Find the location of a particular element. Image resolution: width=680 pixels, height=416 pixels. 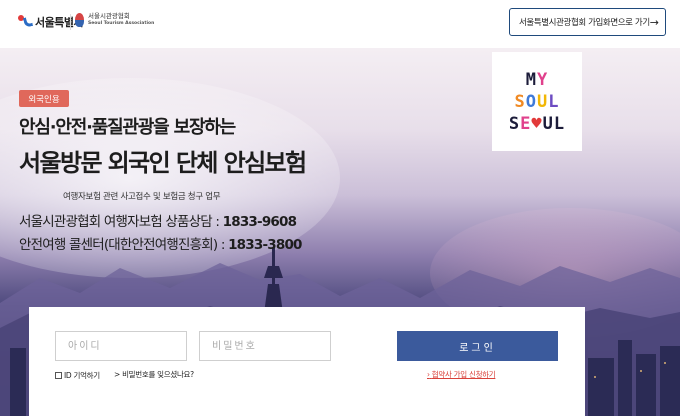

login-button: 로그인 is located at coordinates (477, 346).